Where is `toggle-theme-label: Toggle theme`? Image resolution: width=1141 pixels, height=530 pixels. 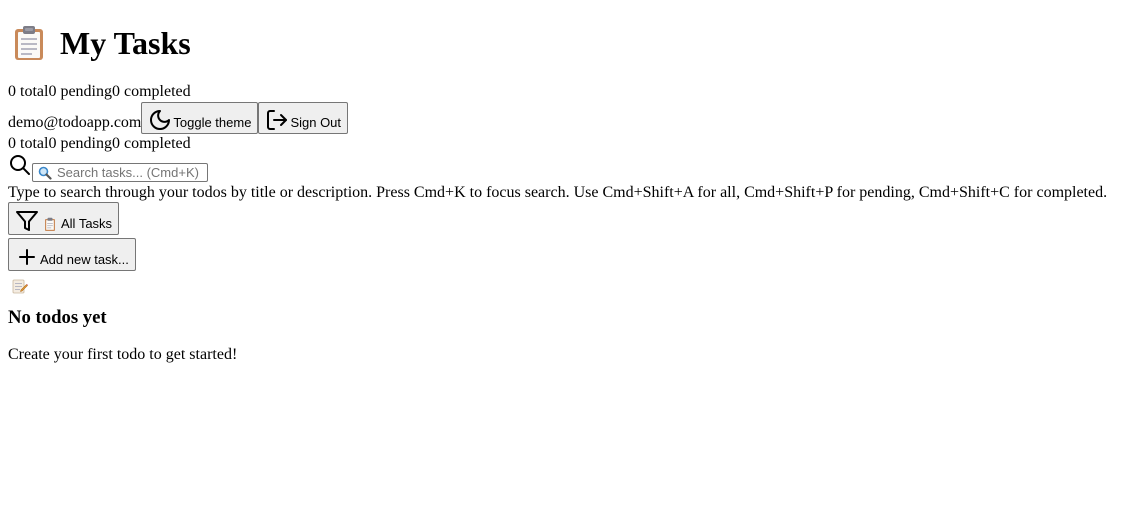
toggle-theme-label: Toggle theme is located at coordinates (212, 122).